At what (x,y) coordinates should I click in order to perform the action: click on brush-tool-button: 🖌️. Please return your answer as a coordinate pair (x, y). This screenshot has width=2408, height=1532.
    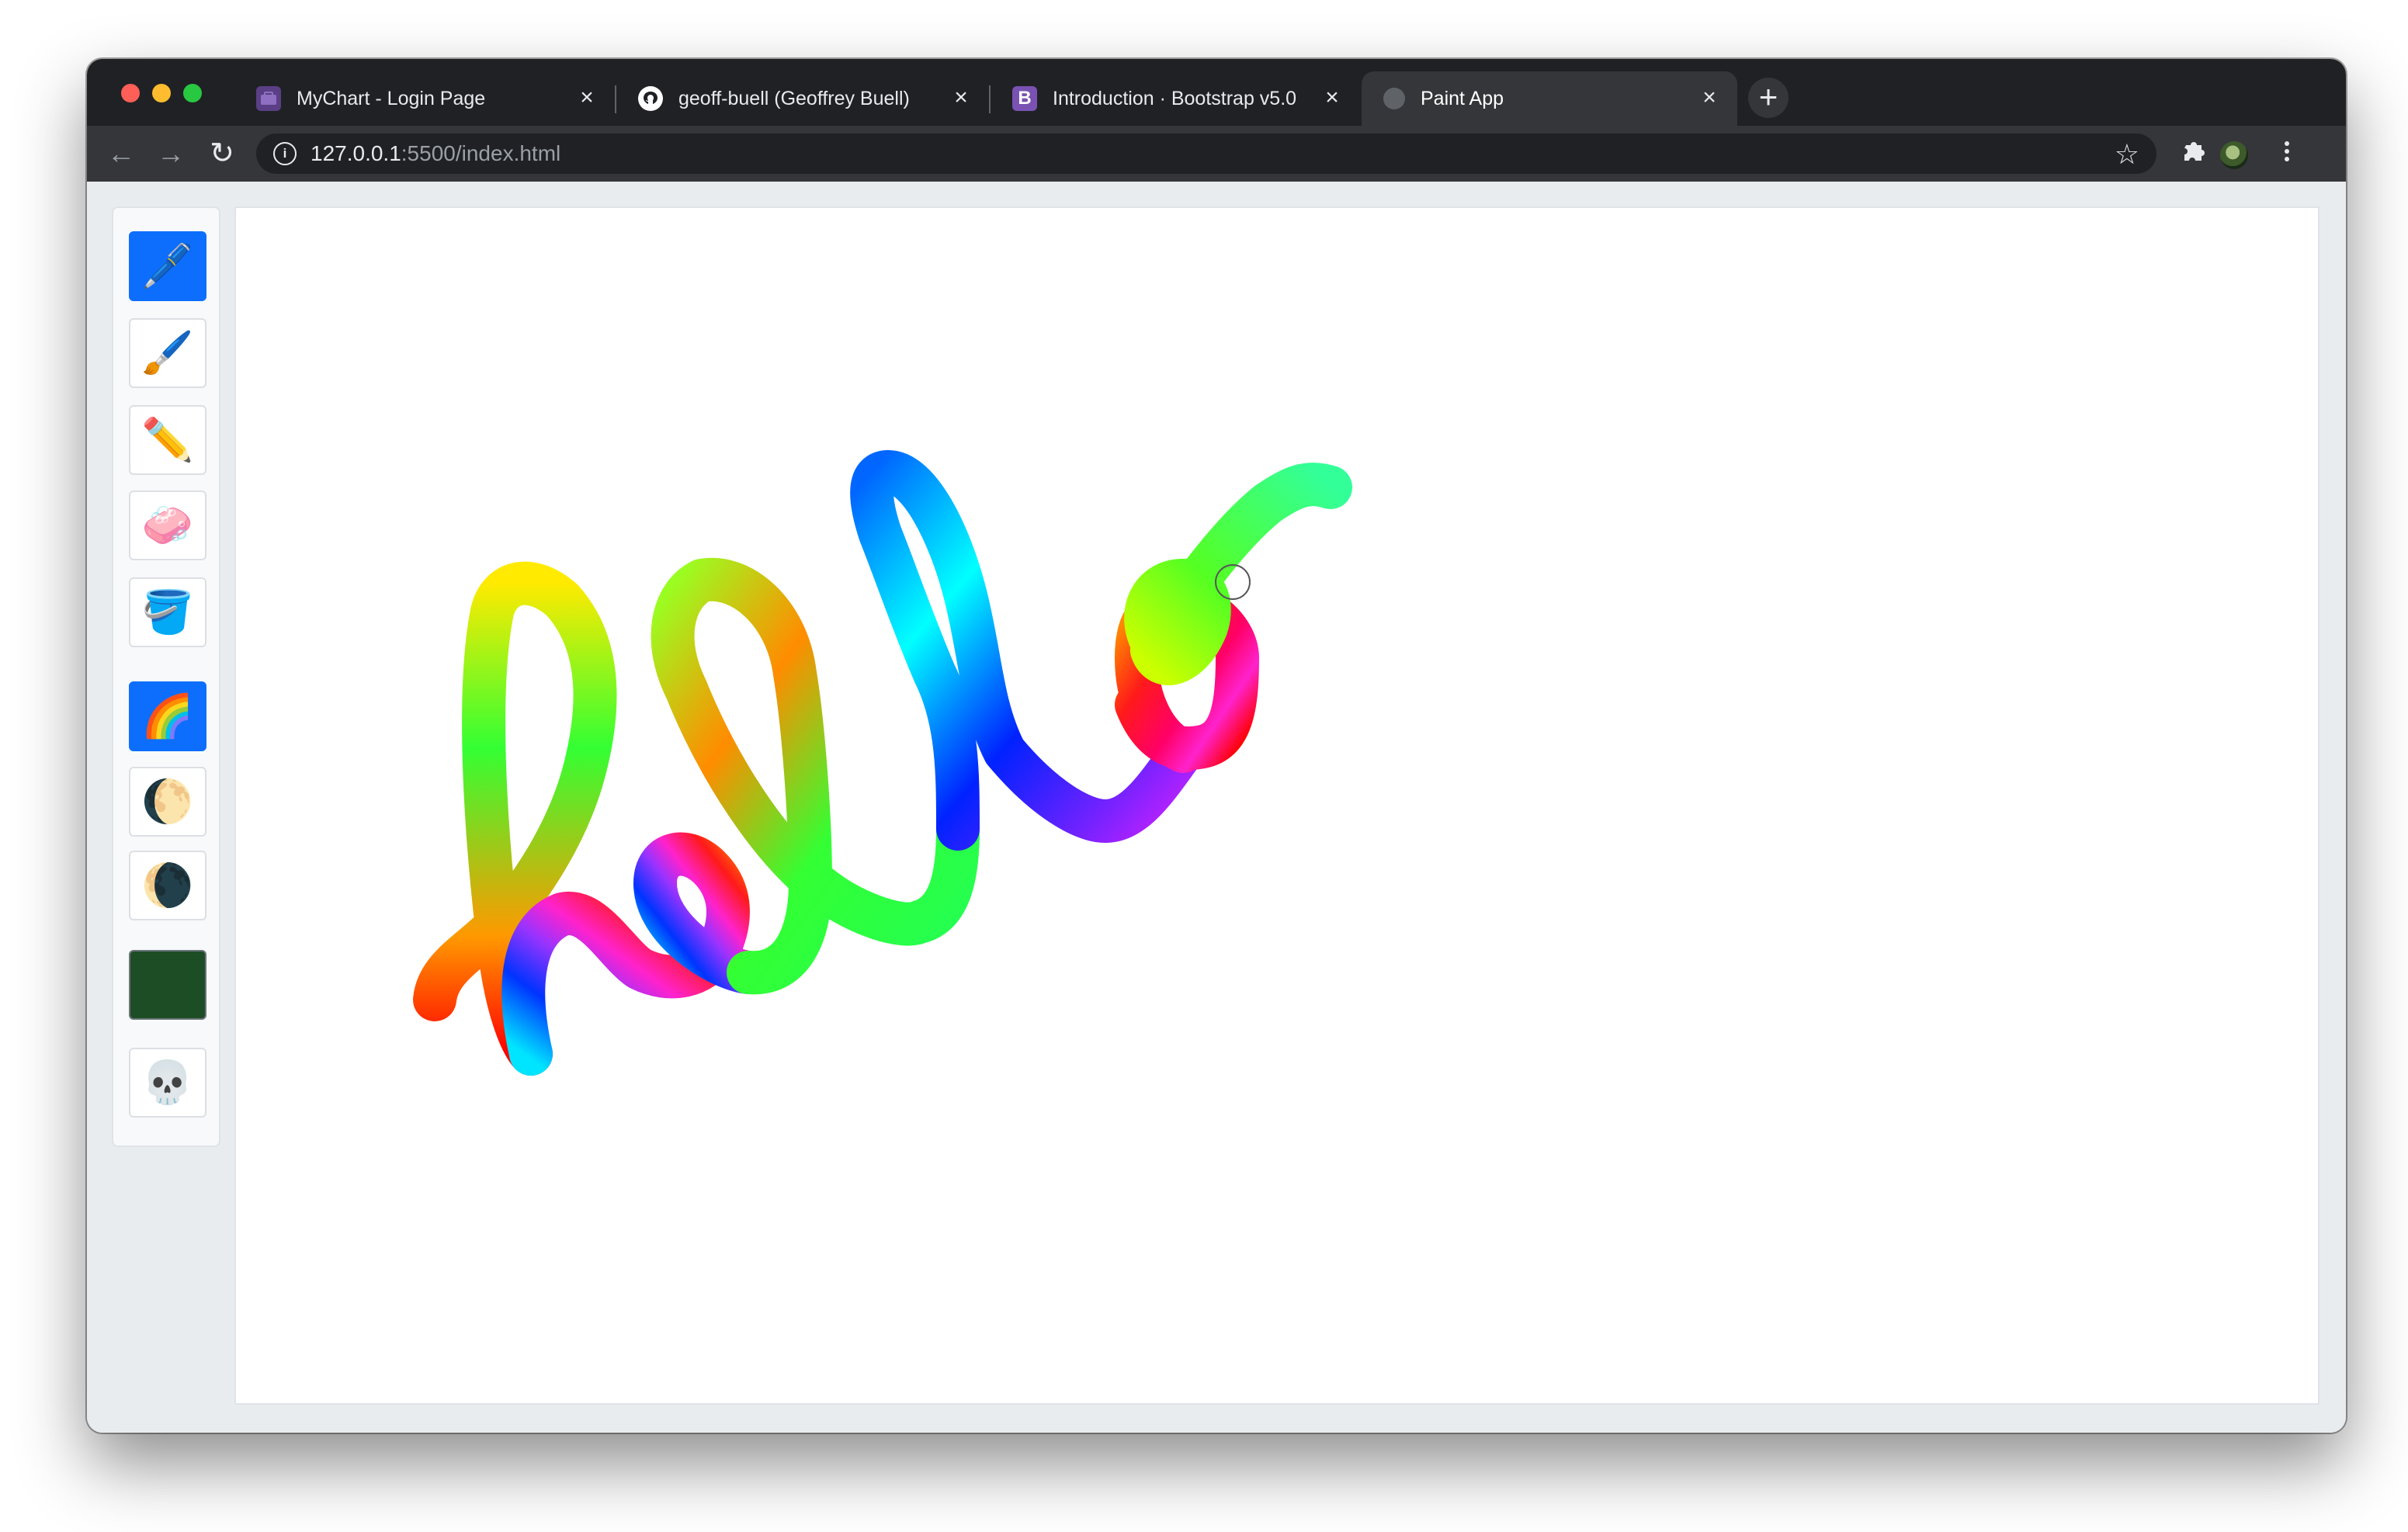
    Looking at the image, I should click on (167, 353).